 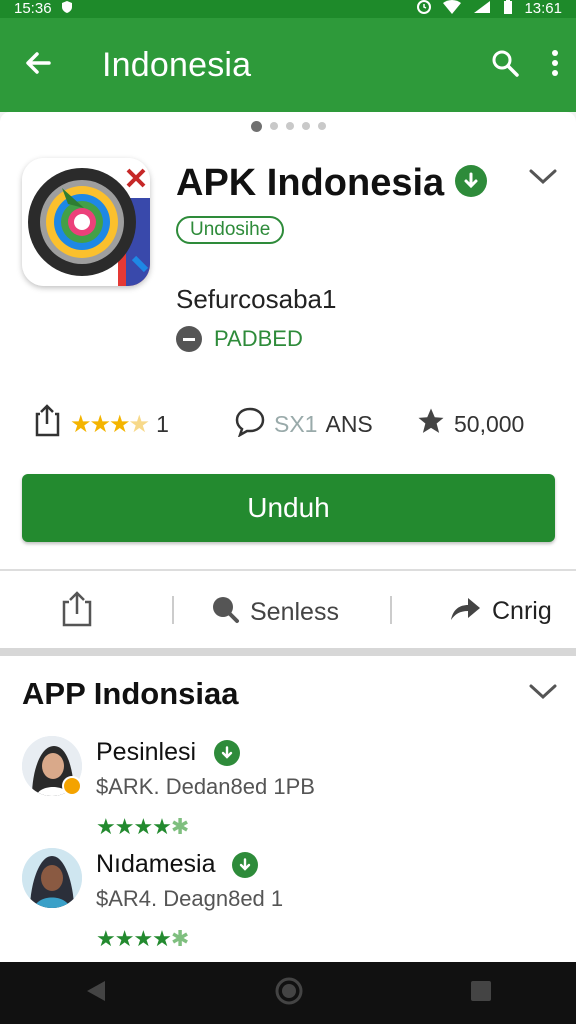 I want to click on section-divider, so click(x=288, y=652).